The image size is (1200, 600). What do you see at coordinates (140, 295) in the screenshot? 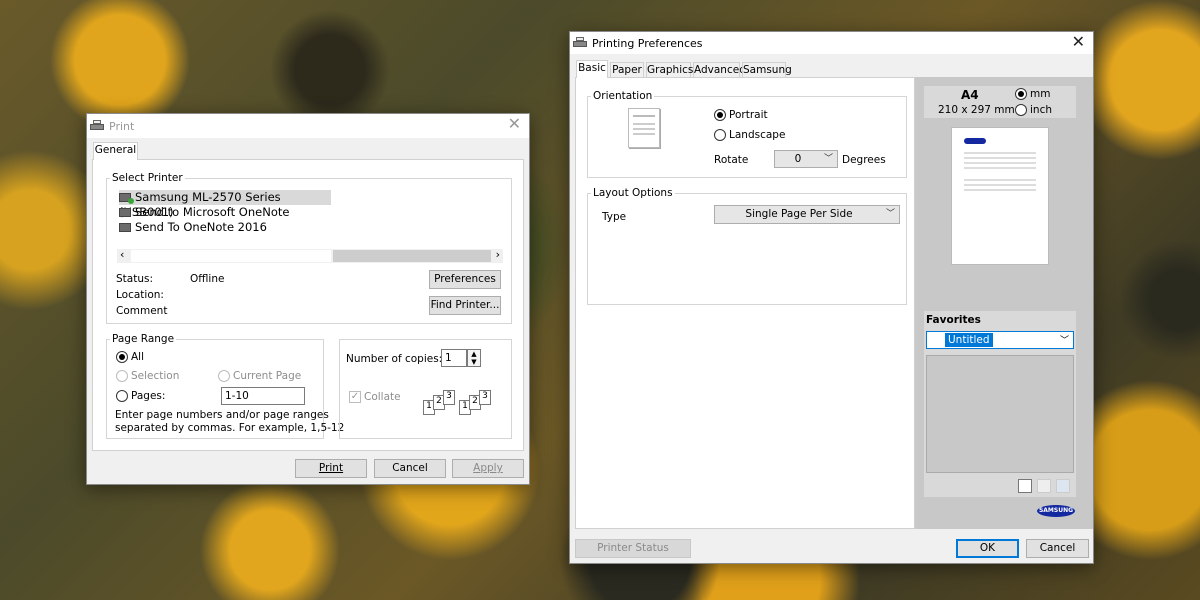
I see `location-label: Location:` at bounding box center [140, 295].